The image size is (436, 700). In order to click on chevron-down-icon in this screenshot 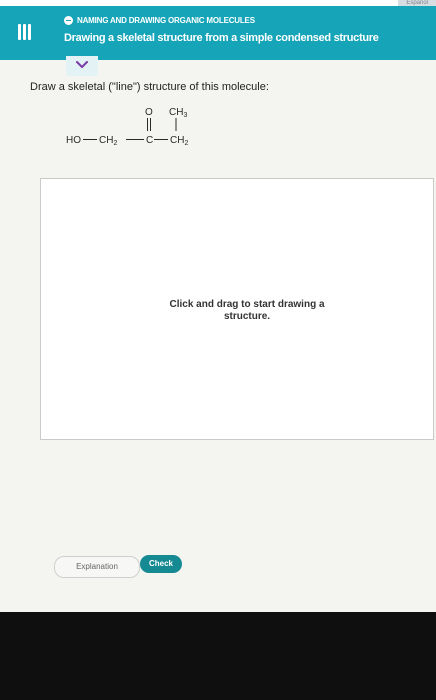, I will do `click(82, 64)`.